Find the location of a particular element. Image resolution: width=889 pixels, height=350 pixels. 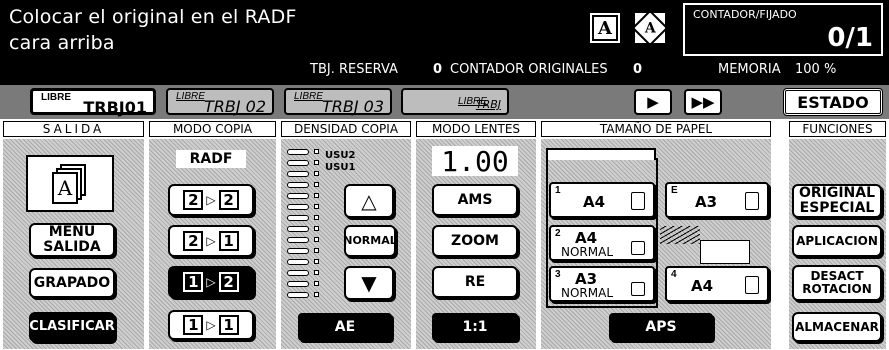

originals-value: 0 is located at coordinates (638, 69).